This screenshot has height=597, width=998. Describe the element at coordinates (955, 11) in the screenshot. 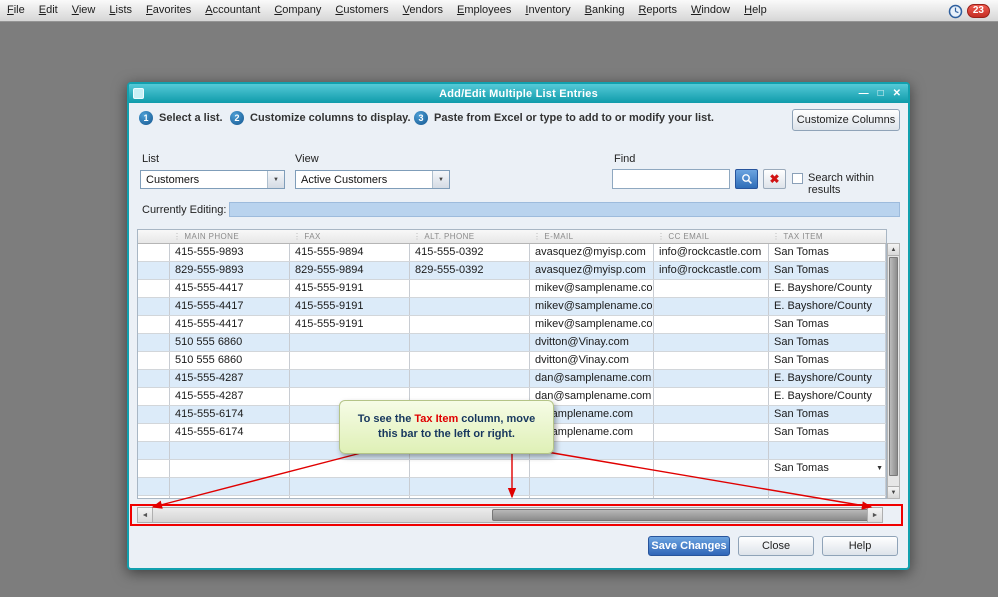

I see `reminders-clock-icon` at that location.